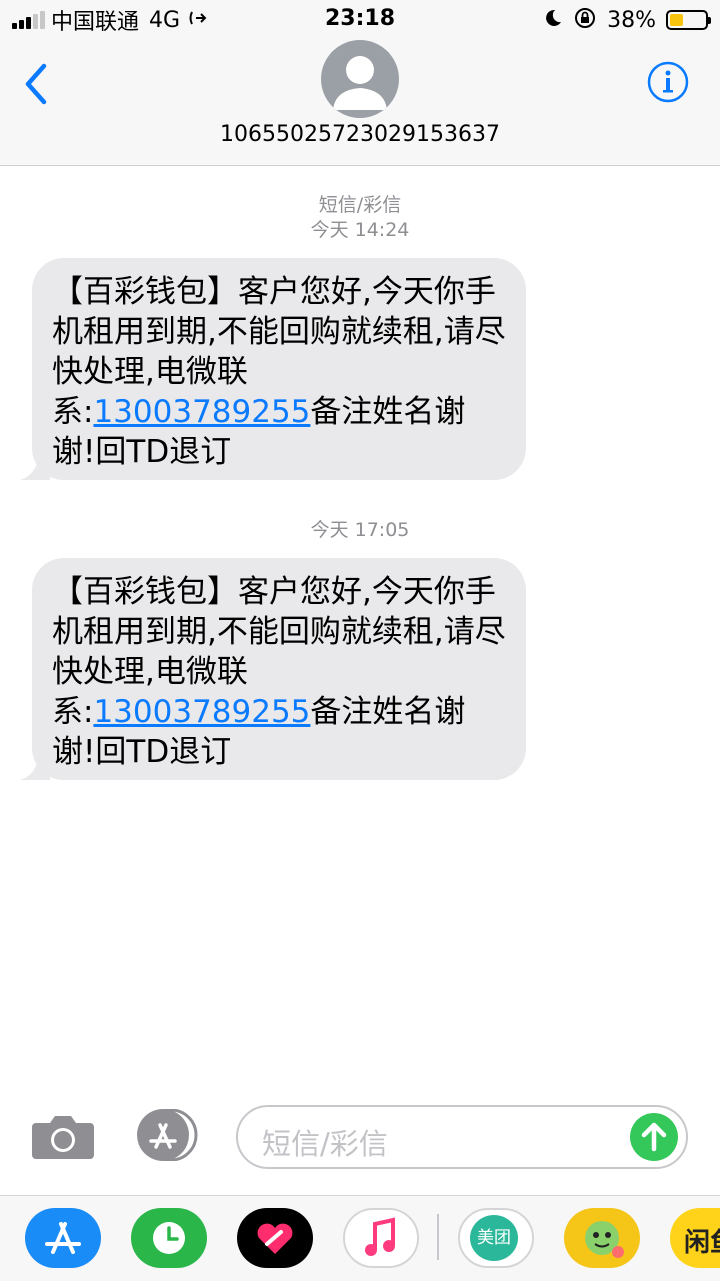 Image resolution: width=720 pixels, height=1281 pixels. What do you see at coordinates (275, 1238) in the screenshot?
I see `digital-touch-heart-icon` at bounding box center [275, 1238].